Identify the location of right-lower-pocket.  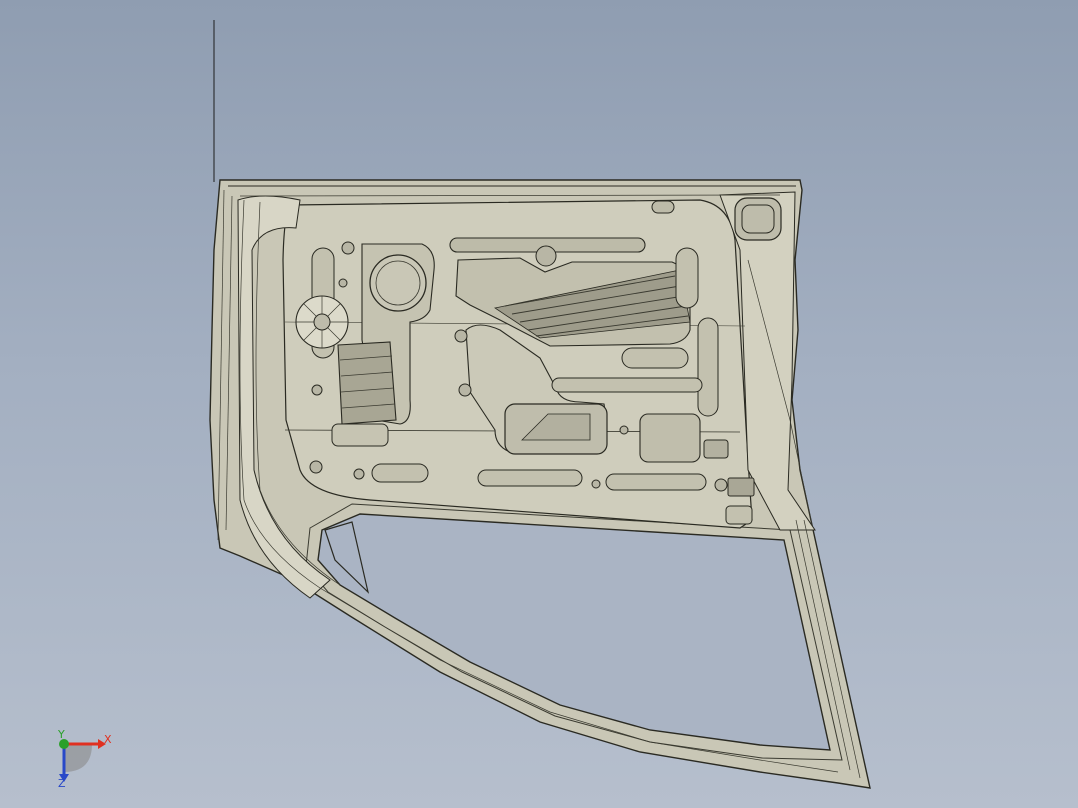
(670, 438).